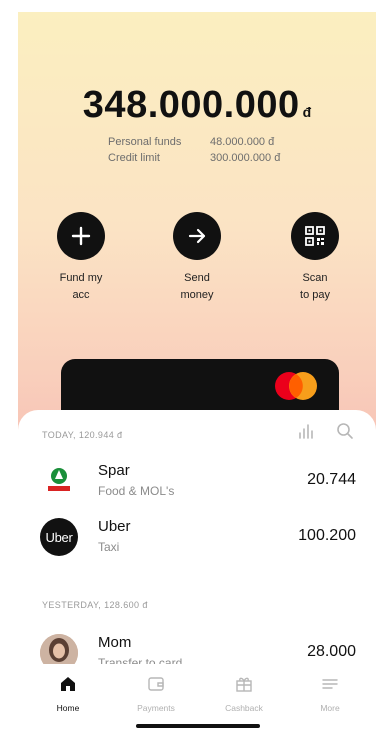 This screenshot has width=385, height=745. Describe the element at coordinates (114, 470) in the screenshot. I see `transaction-name: Spar` at that location.